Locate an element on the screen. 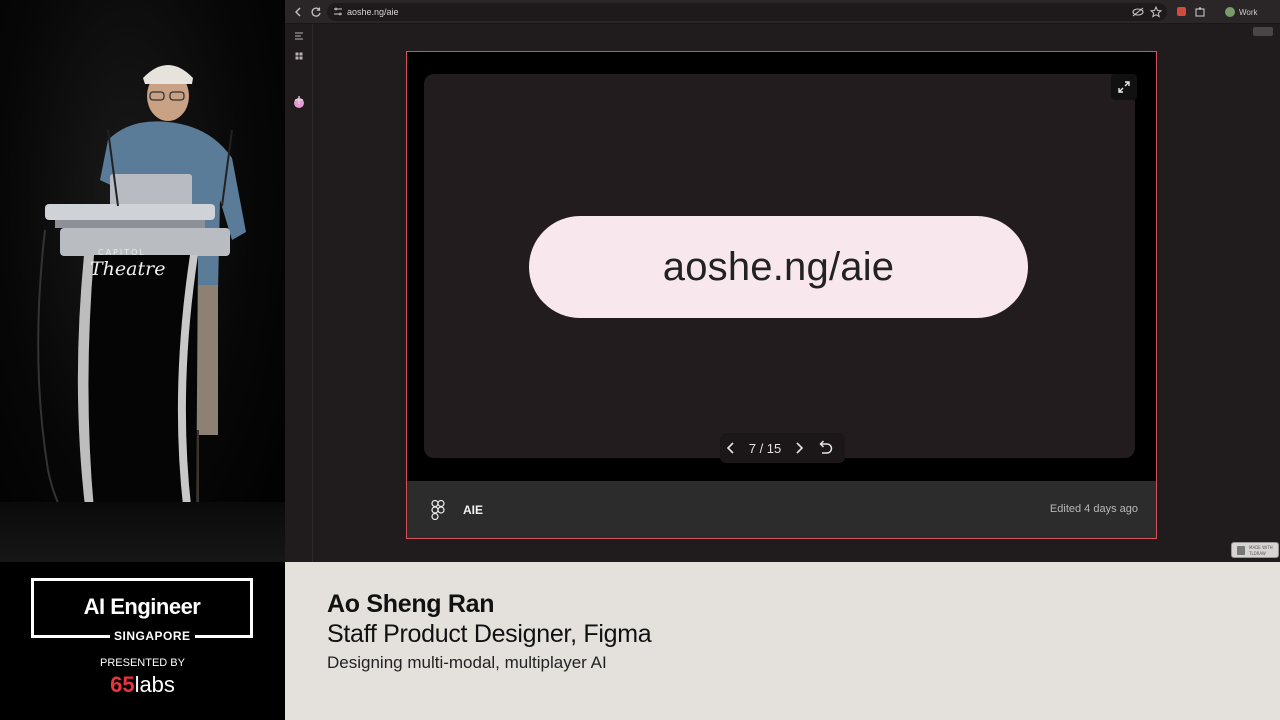  browser-toolbar: aoshe.ng/aie Work is located at coordinates (782, 12).